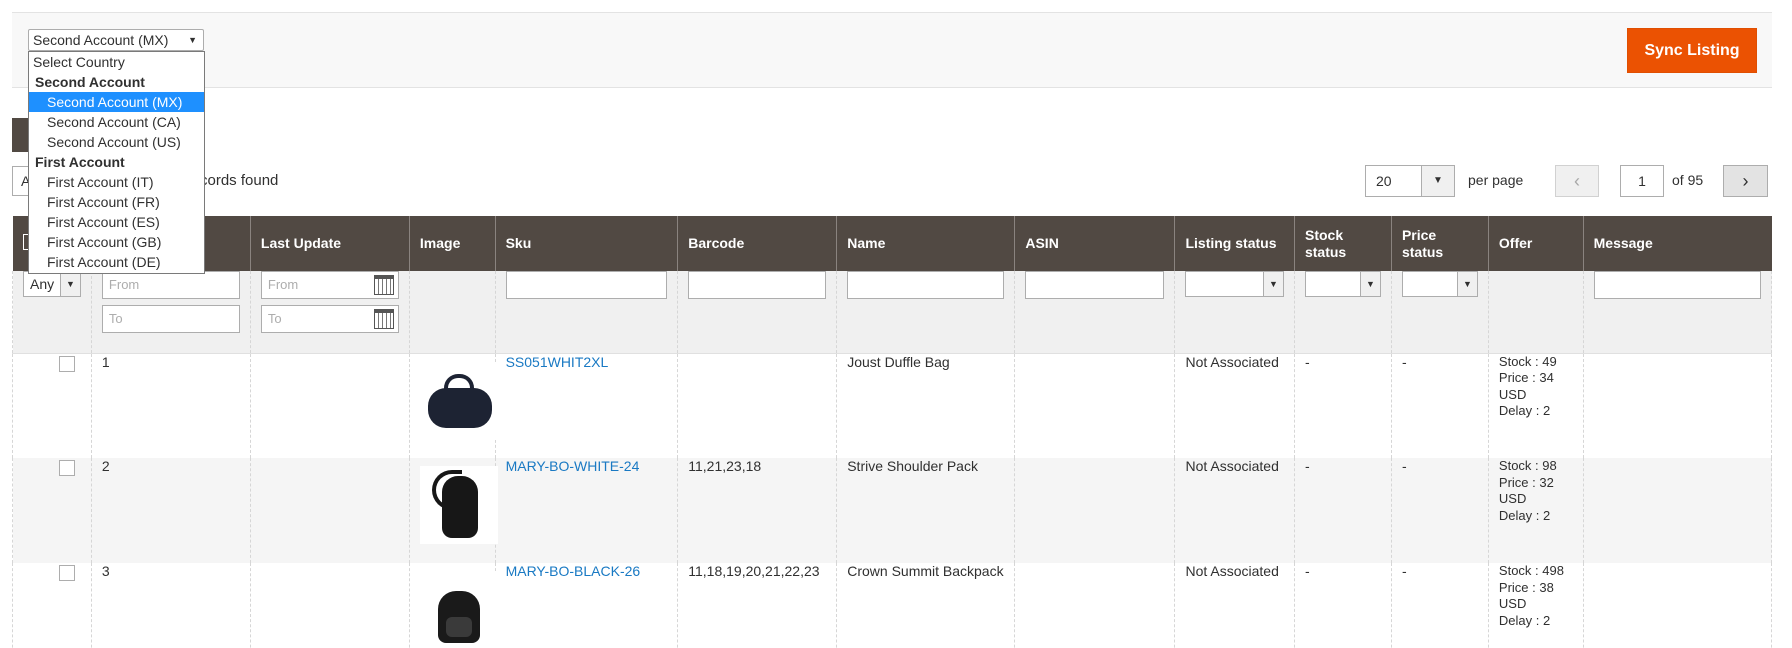 The width and height of the screenshot is (1792, 648). I want to click on row-name: Strive Shoulder Pack, so click(926, 510).